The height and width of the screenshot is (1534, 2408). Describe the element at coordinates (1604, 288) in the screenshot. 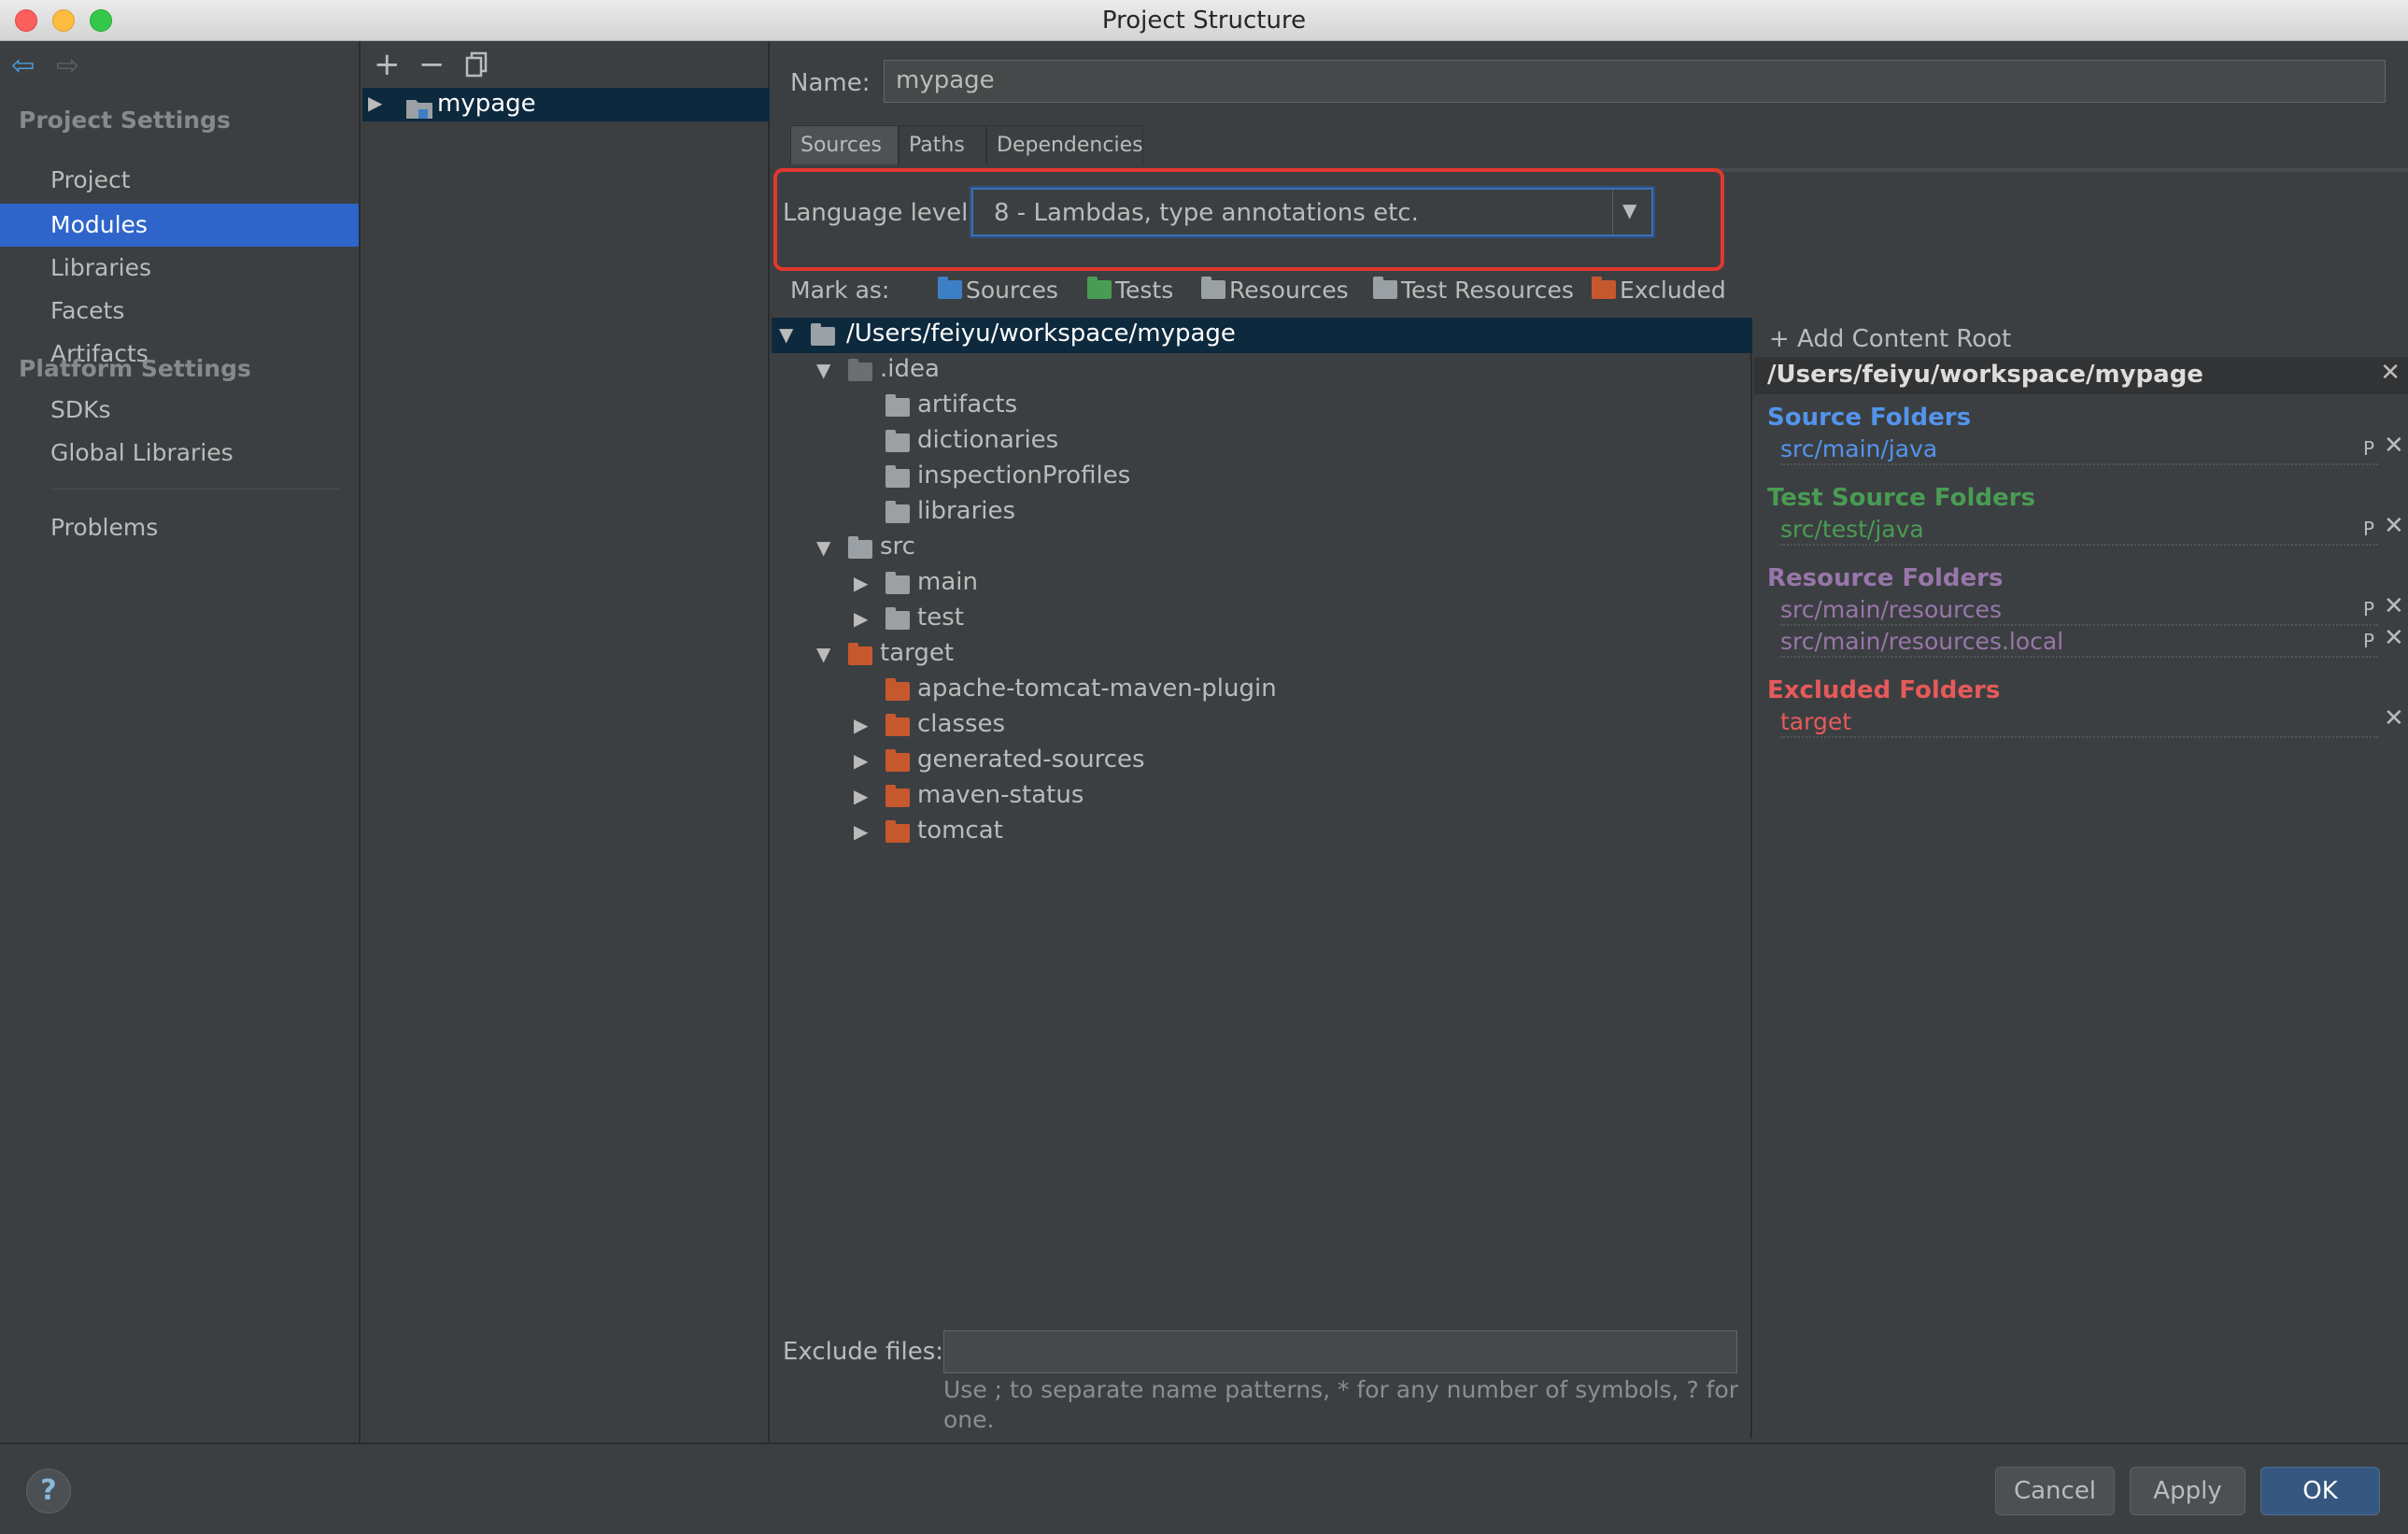

I see `excluded-folder-icon` at that location.